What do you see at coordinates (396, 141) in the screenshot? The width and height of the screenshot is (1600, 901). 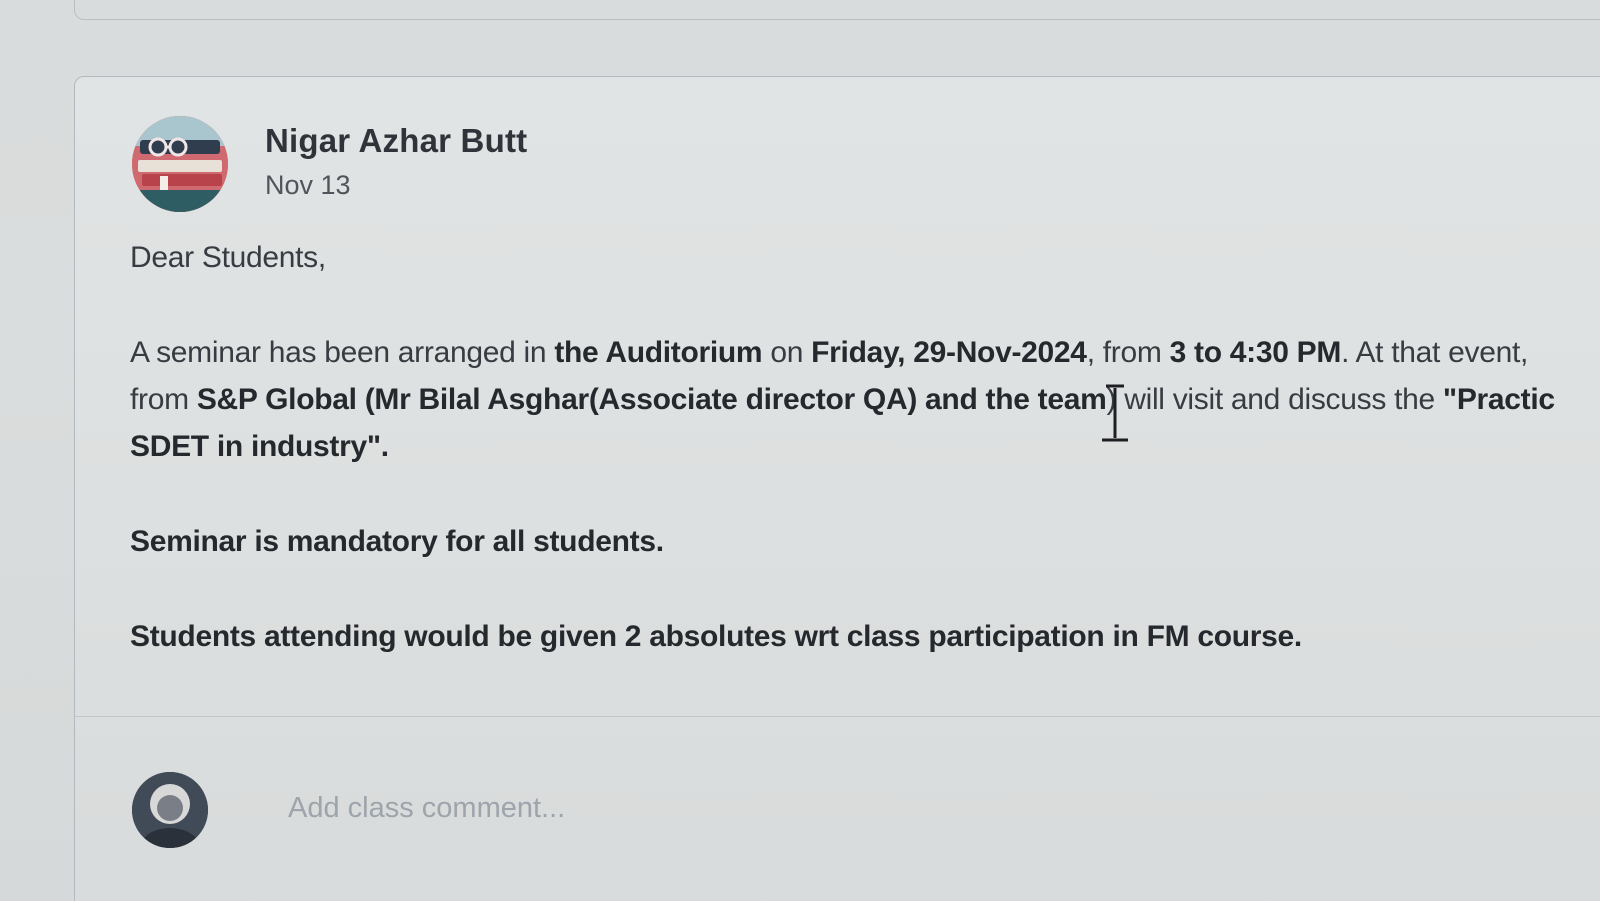 I see `author-name: Nigar Azhar Butt` at bounding box center [396, 141].